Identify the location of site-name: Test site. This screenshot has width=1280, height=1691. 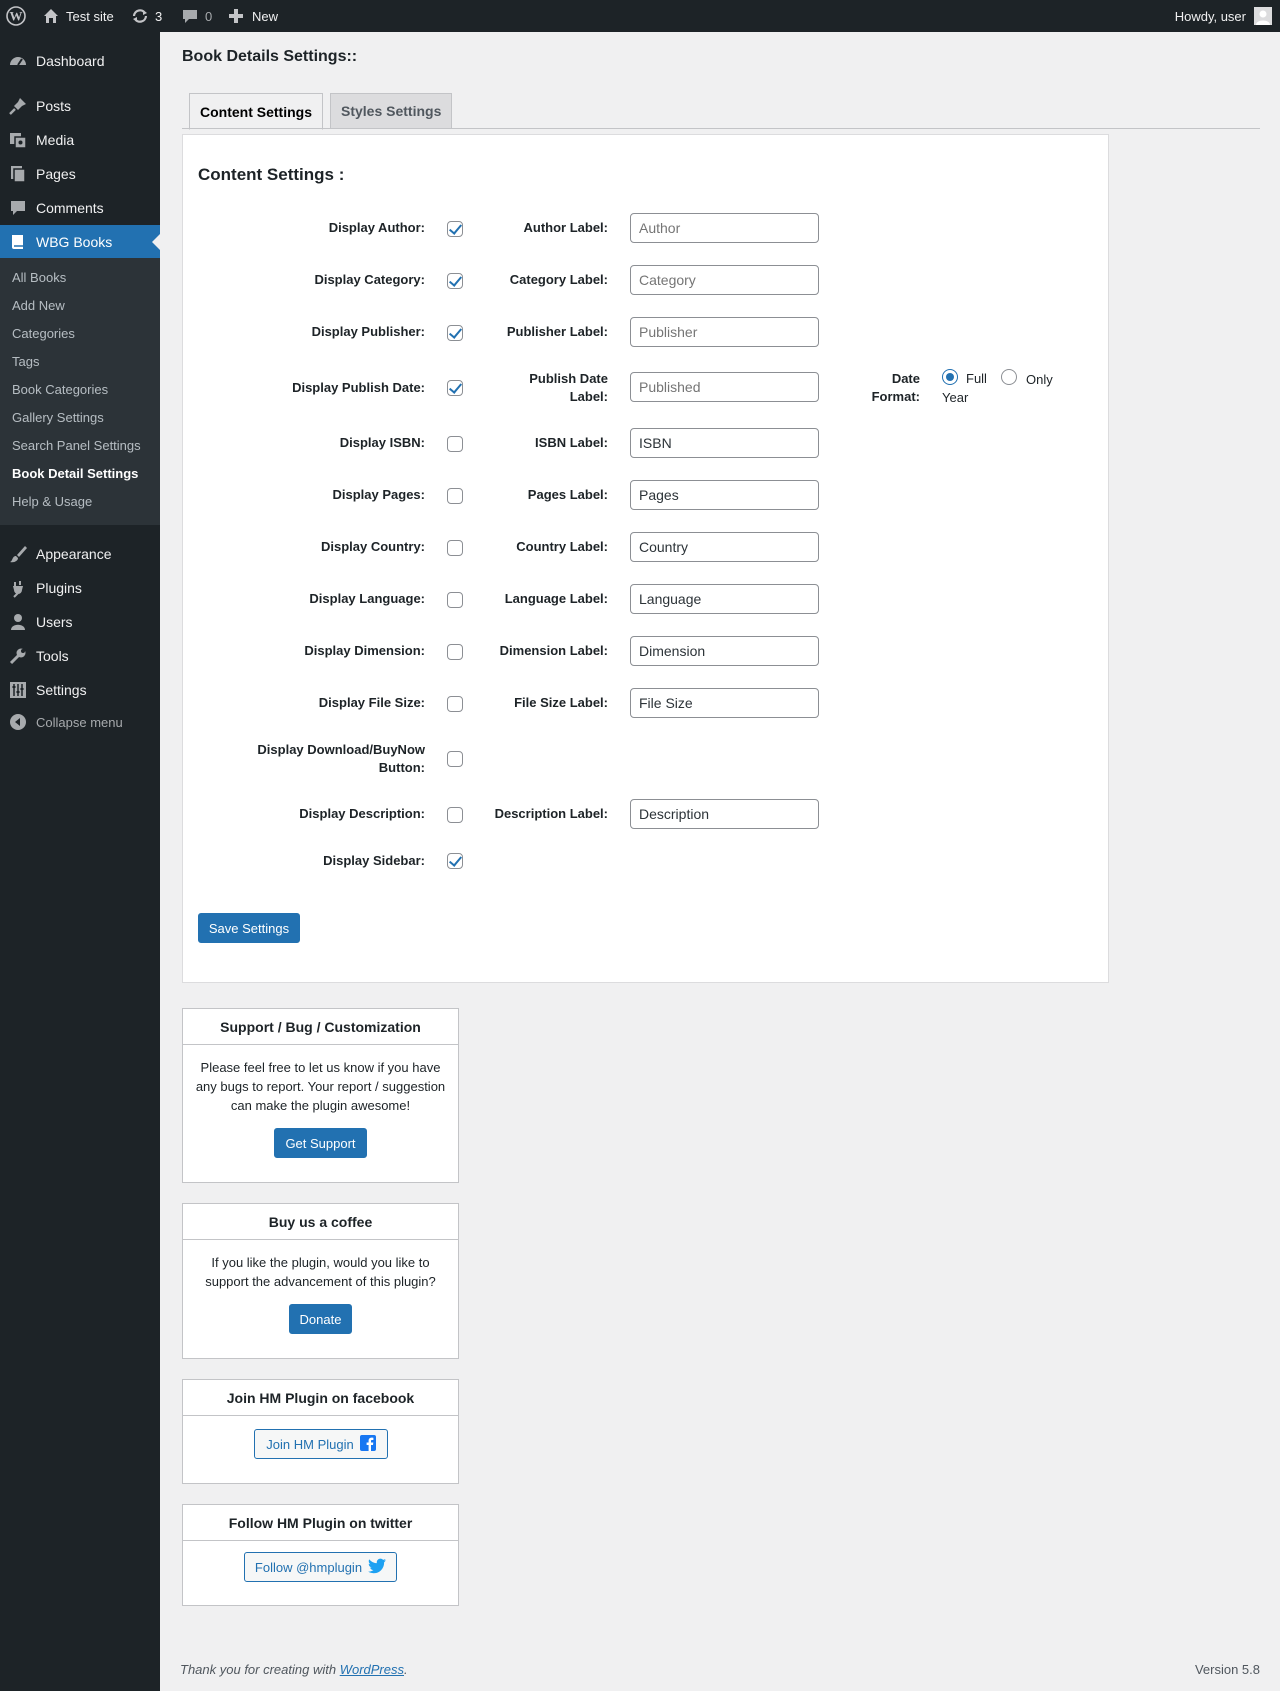
(90, 16).